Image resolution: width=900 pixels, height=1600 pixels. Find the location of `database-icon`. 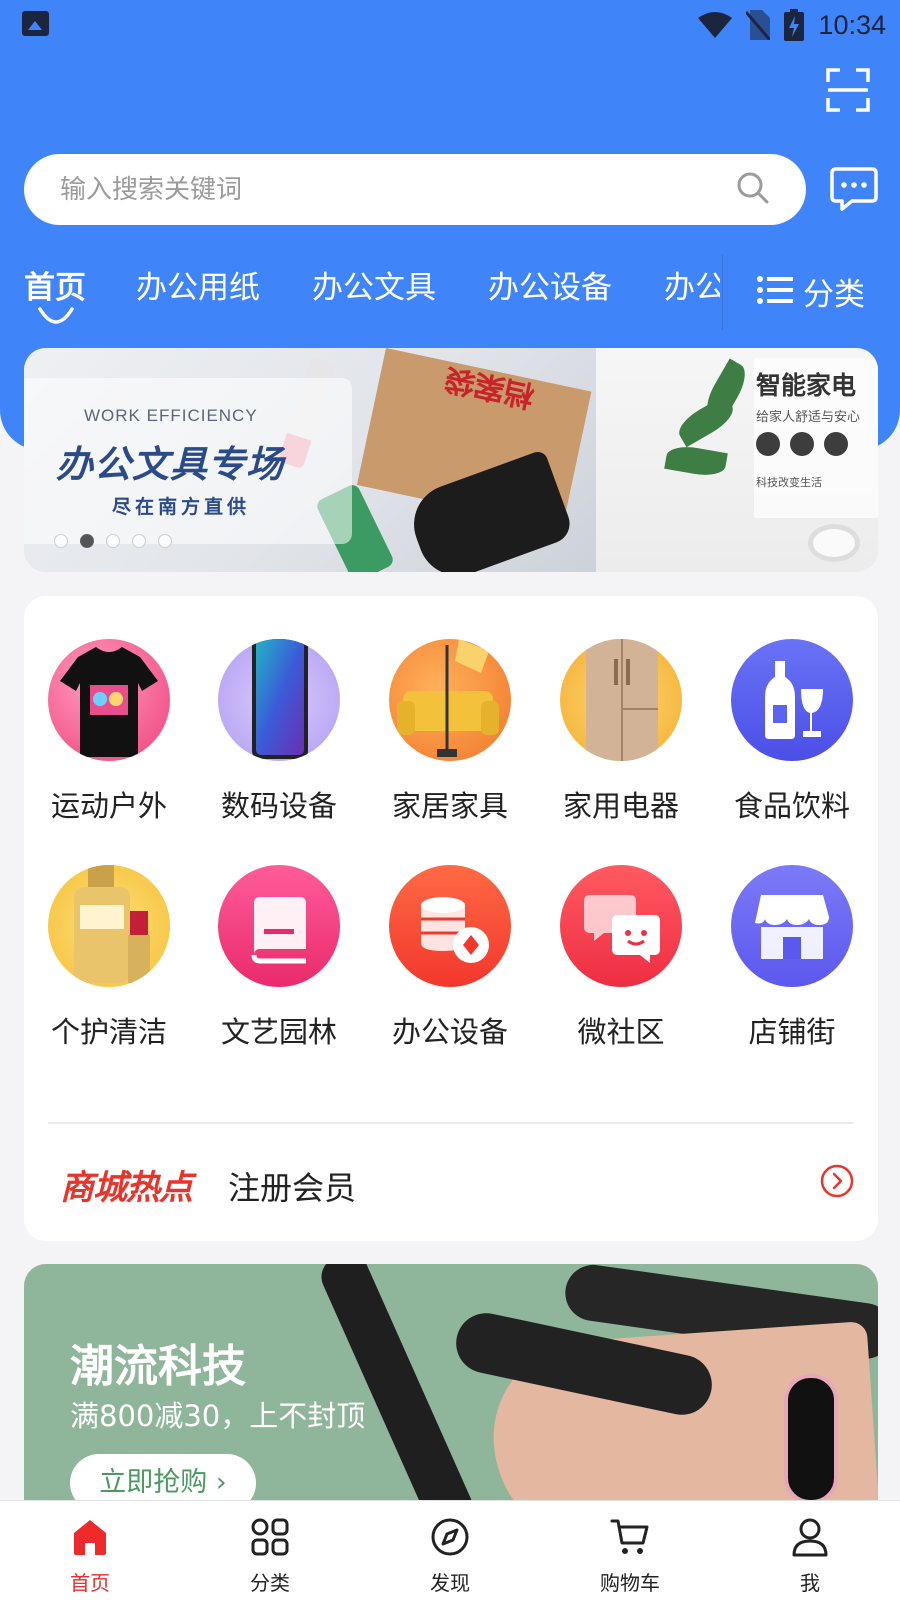

database-icon is located at coordinates (450, 926).